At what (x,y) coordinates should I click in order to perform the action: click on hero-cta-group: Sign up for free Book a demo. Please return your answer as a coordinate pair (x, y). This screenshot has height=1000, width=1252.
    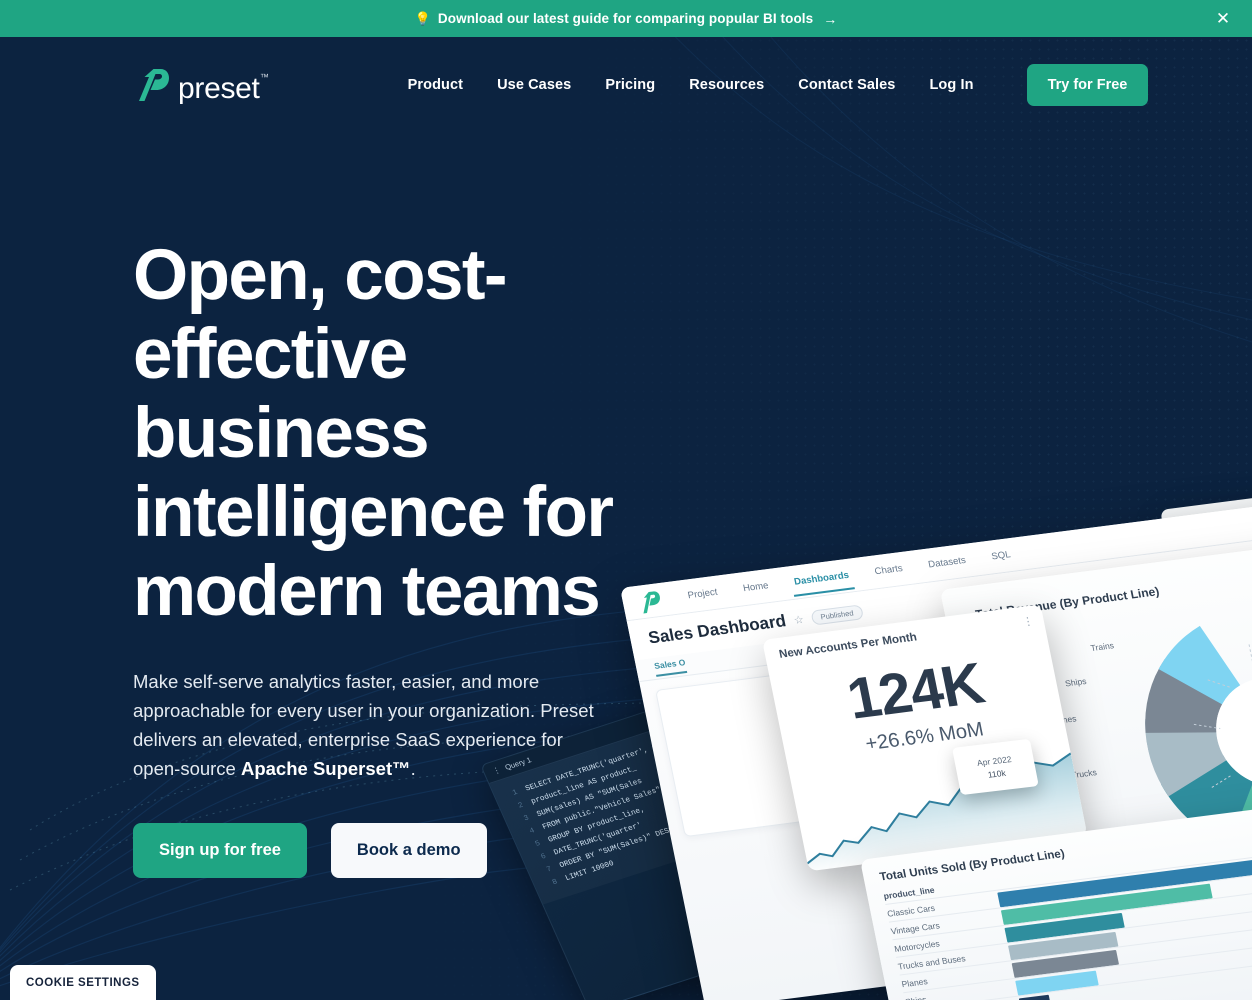
    Looking at the image, I should click on (393, 850).